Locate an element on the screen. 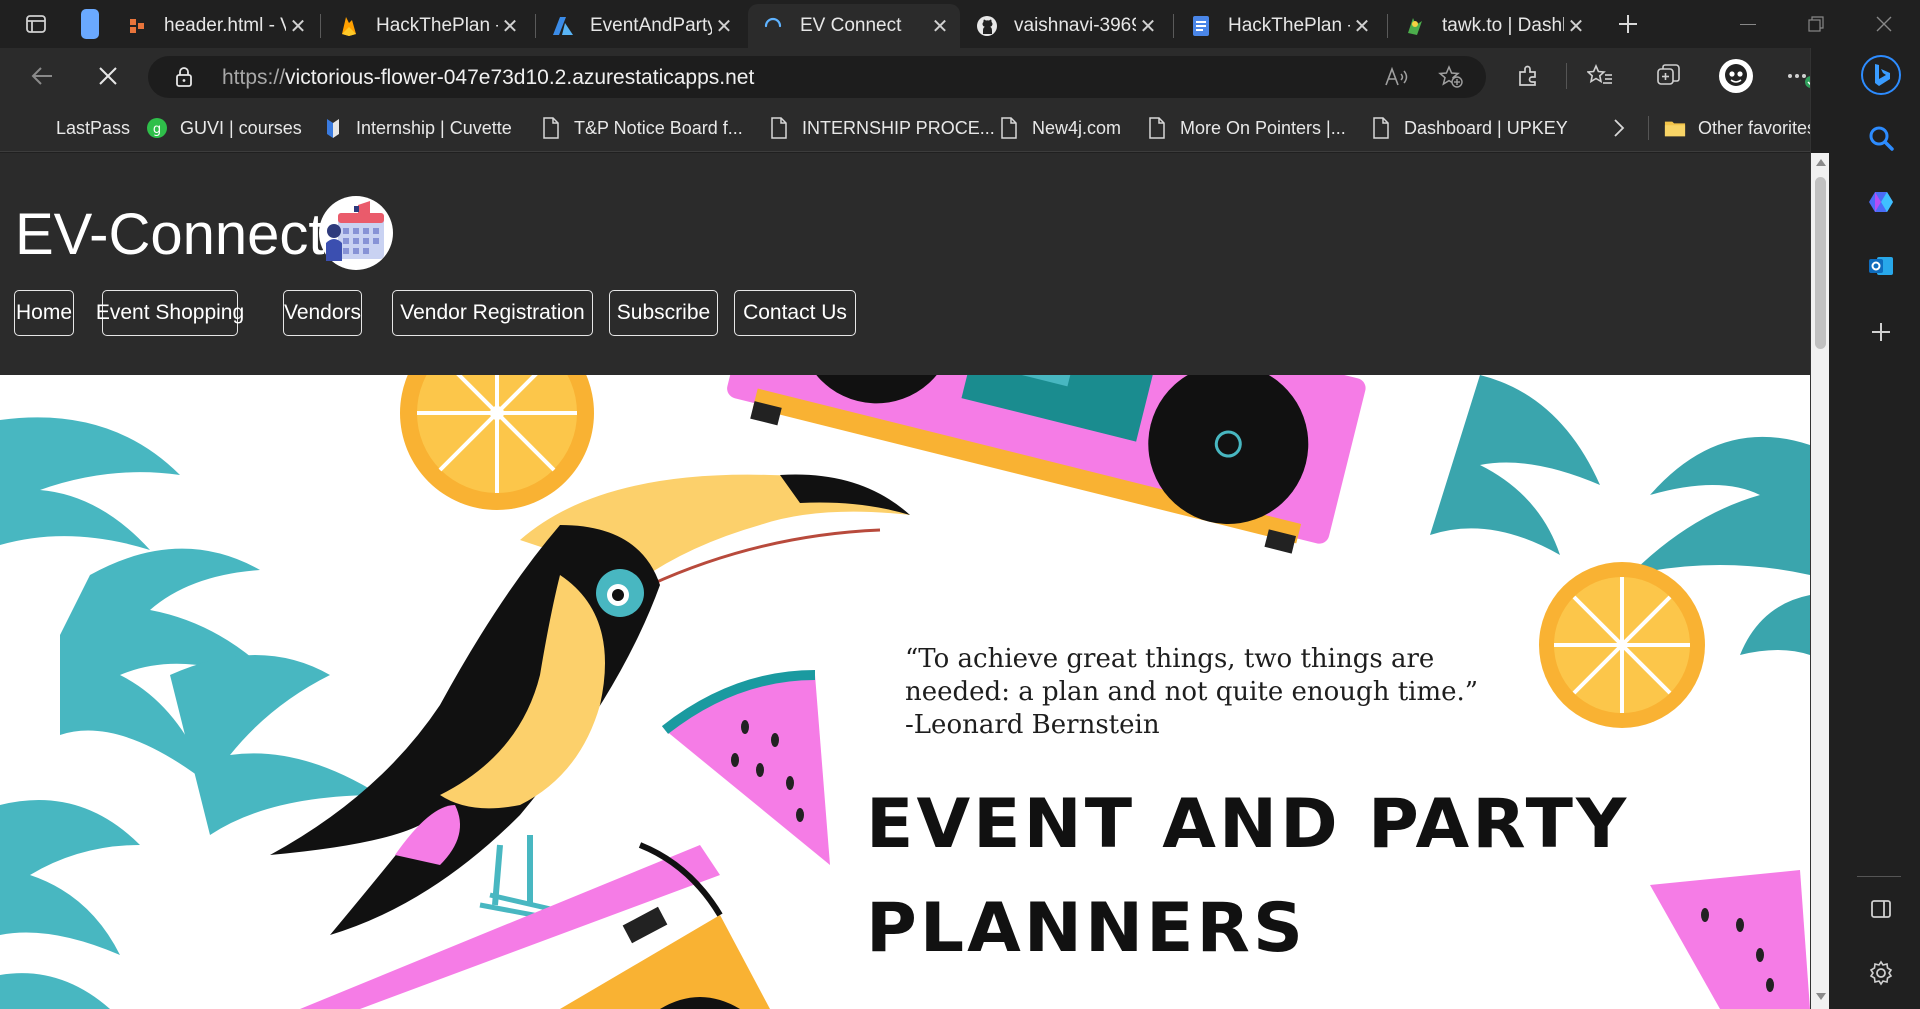 The width and height of the screenshot is (1920, 1009). tab-title: tawk.to | Dashb is located at coordinates (1503, 25).